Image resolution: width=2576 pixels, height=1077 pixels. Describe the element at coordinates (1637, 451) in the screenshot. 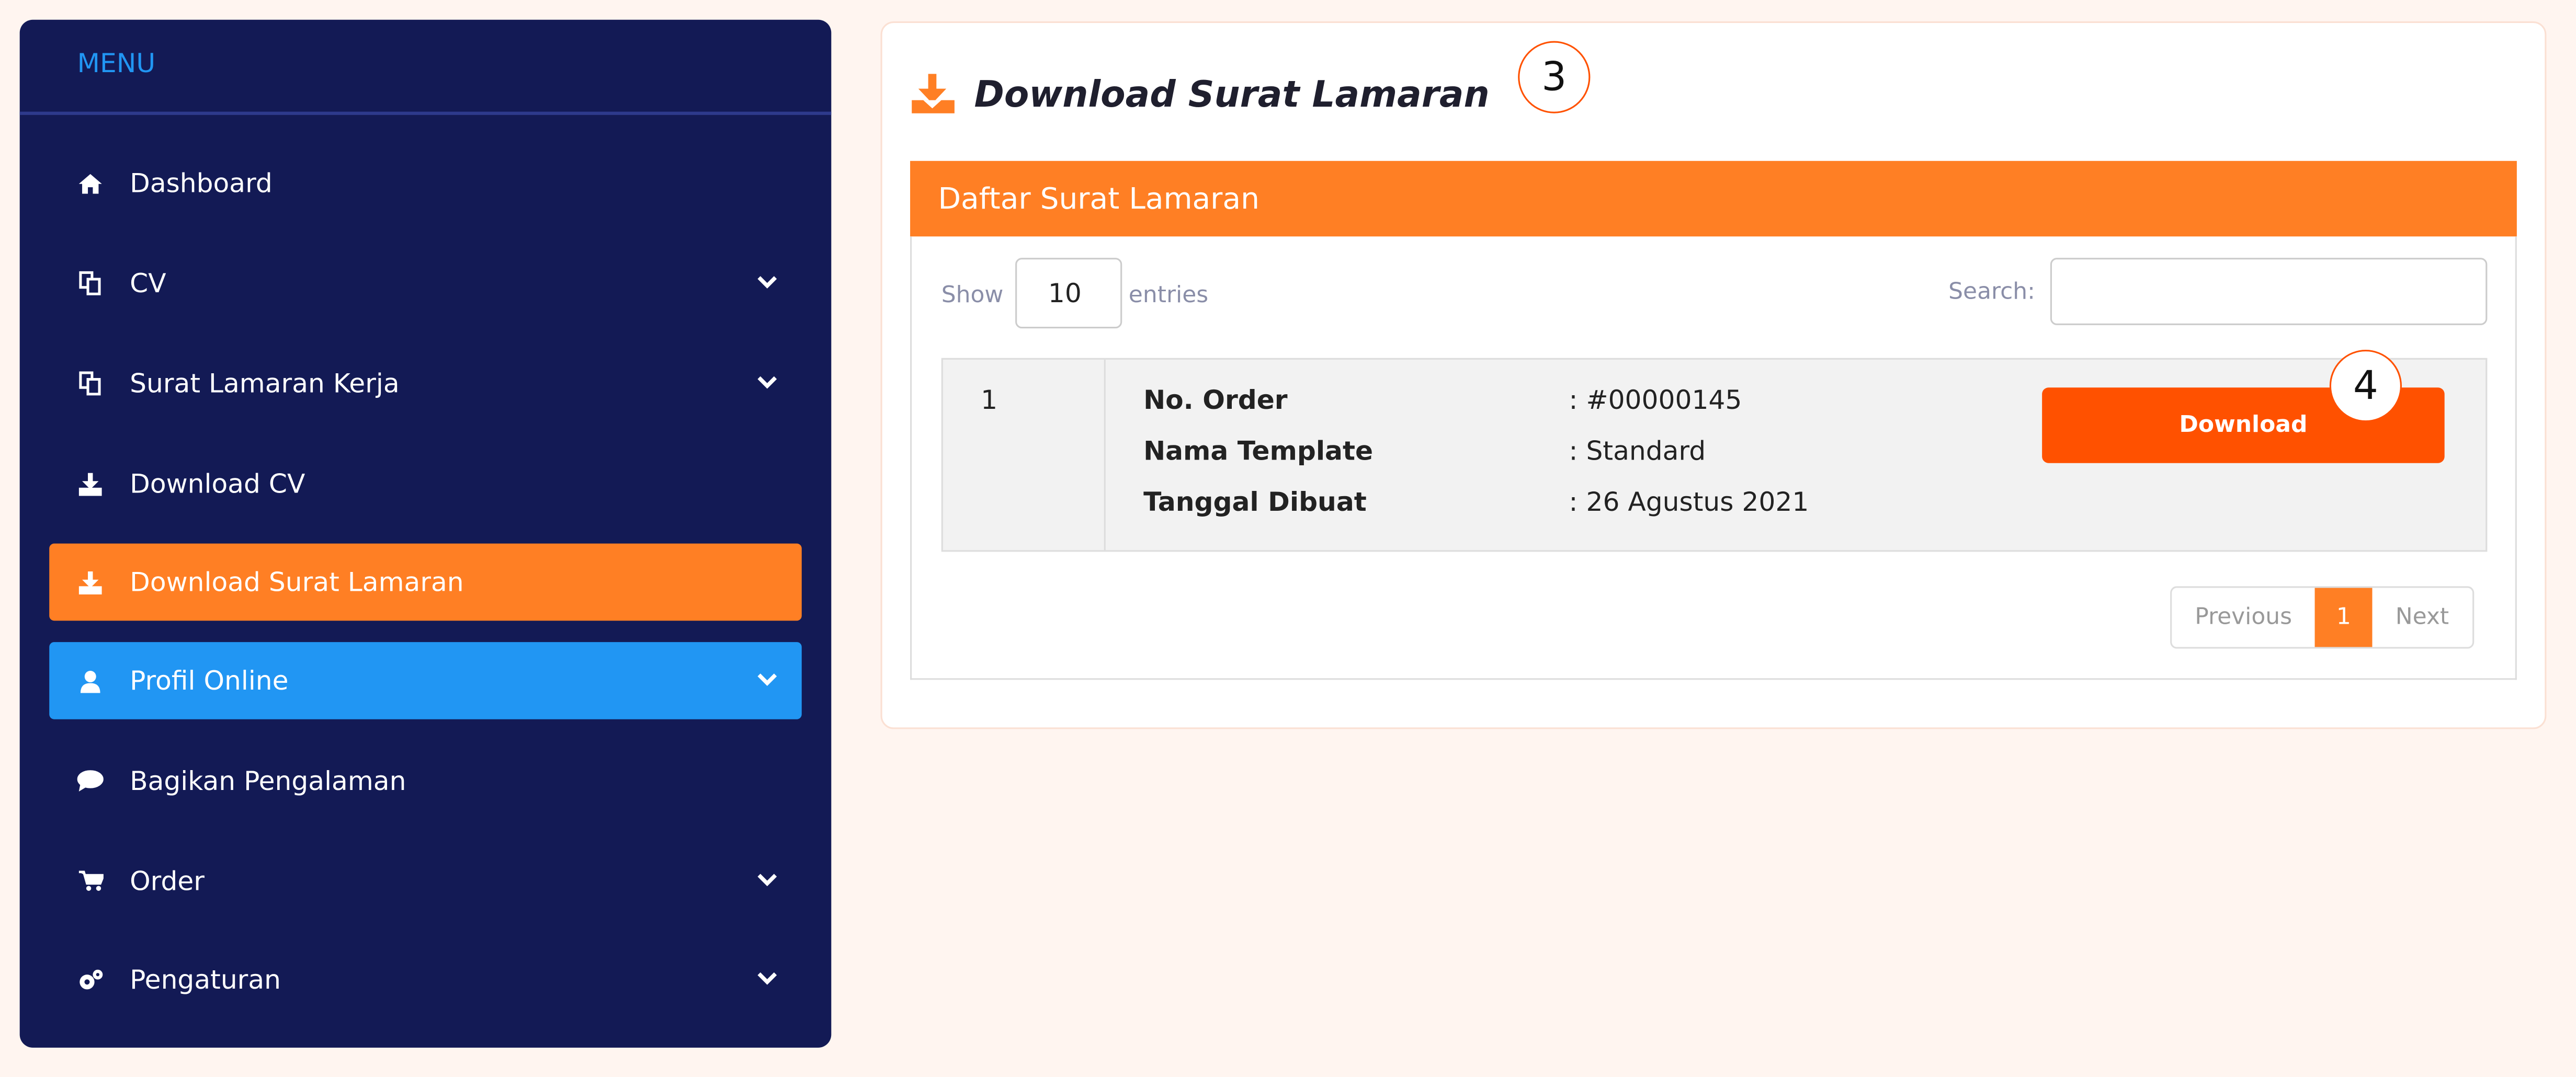

I see `field-value: : Standard` at that location.